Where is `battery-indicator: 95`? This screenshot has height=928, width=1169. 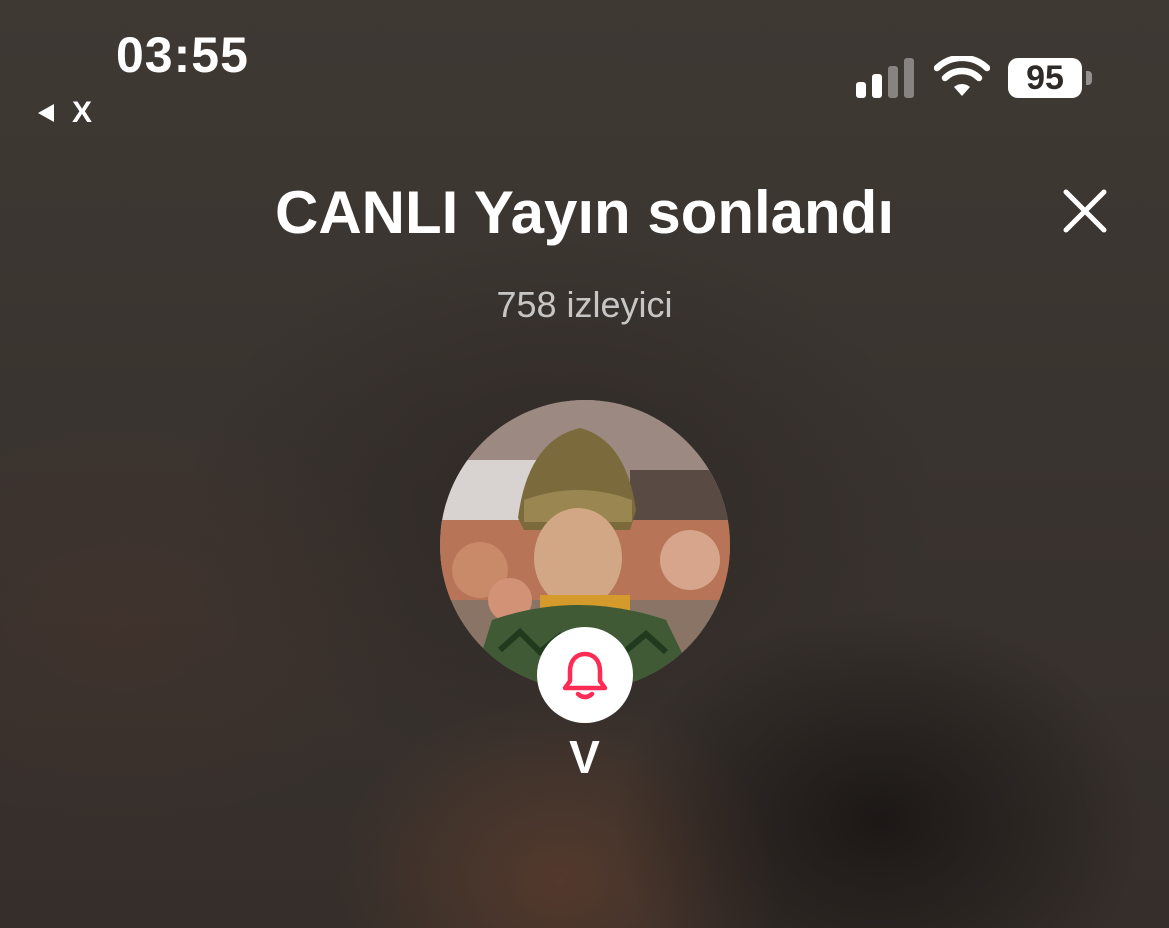
battery-indicator: 95 is located at coordinates (1050, 78).